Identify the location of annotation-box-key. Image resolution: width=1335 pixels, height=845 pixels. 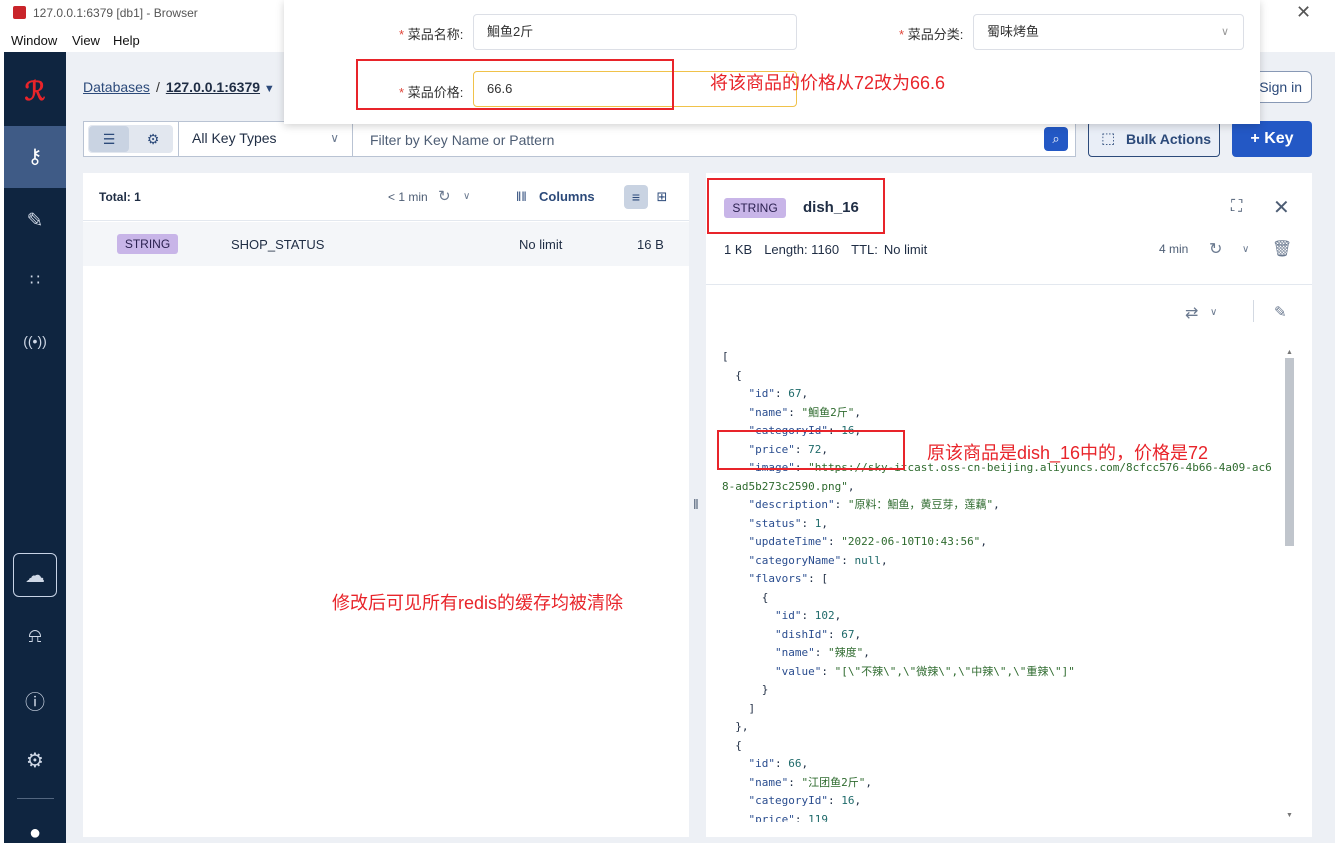
(796, 206).